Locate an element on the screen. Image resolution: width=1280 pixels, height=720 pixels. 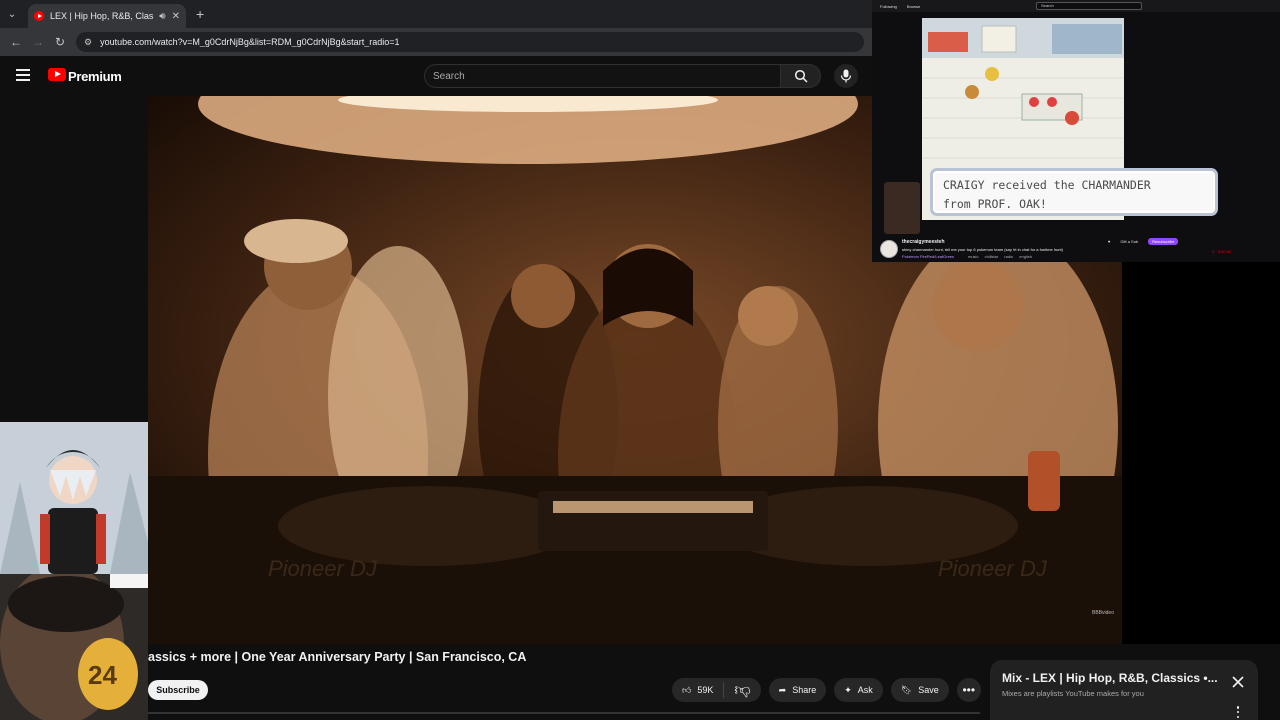
forward-button: → is located at coordinates (38, 42).